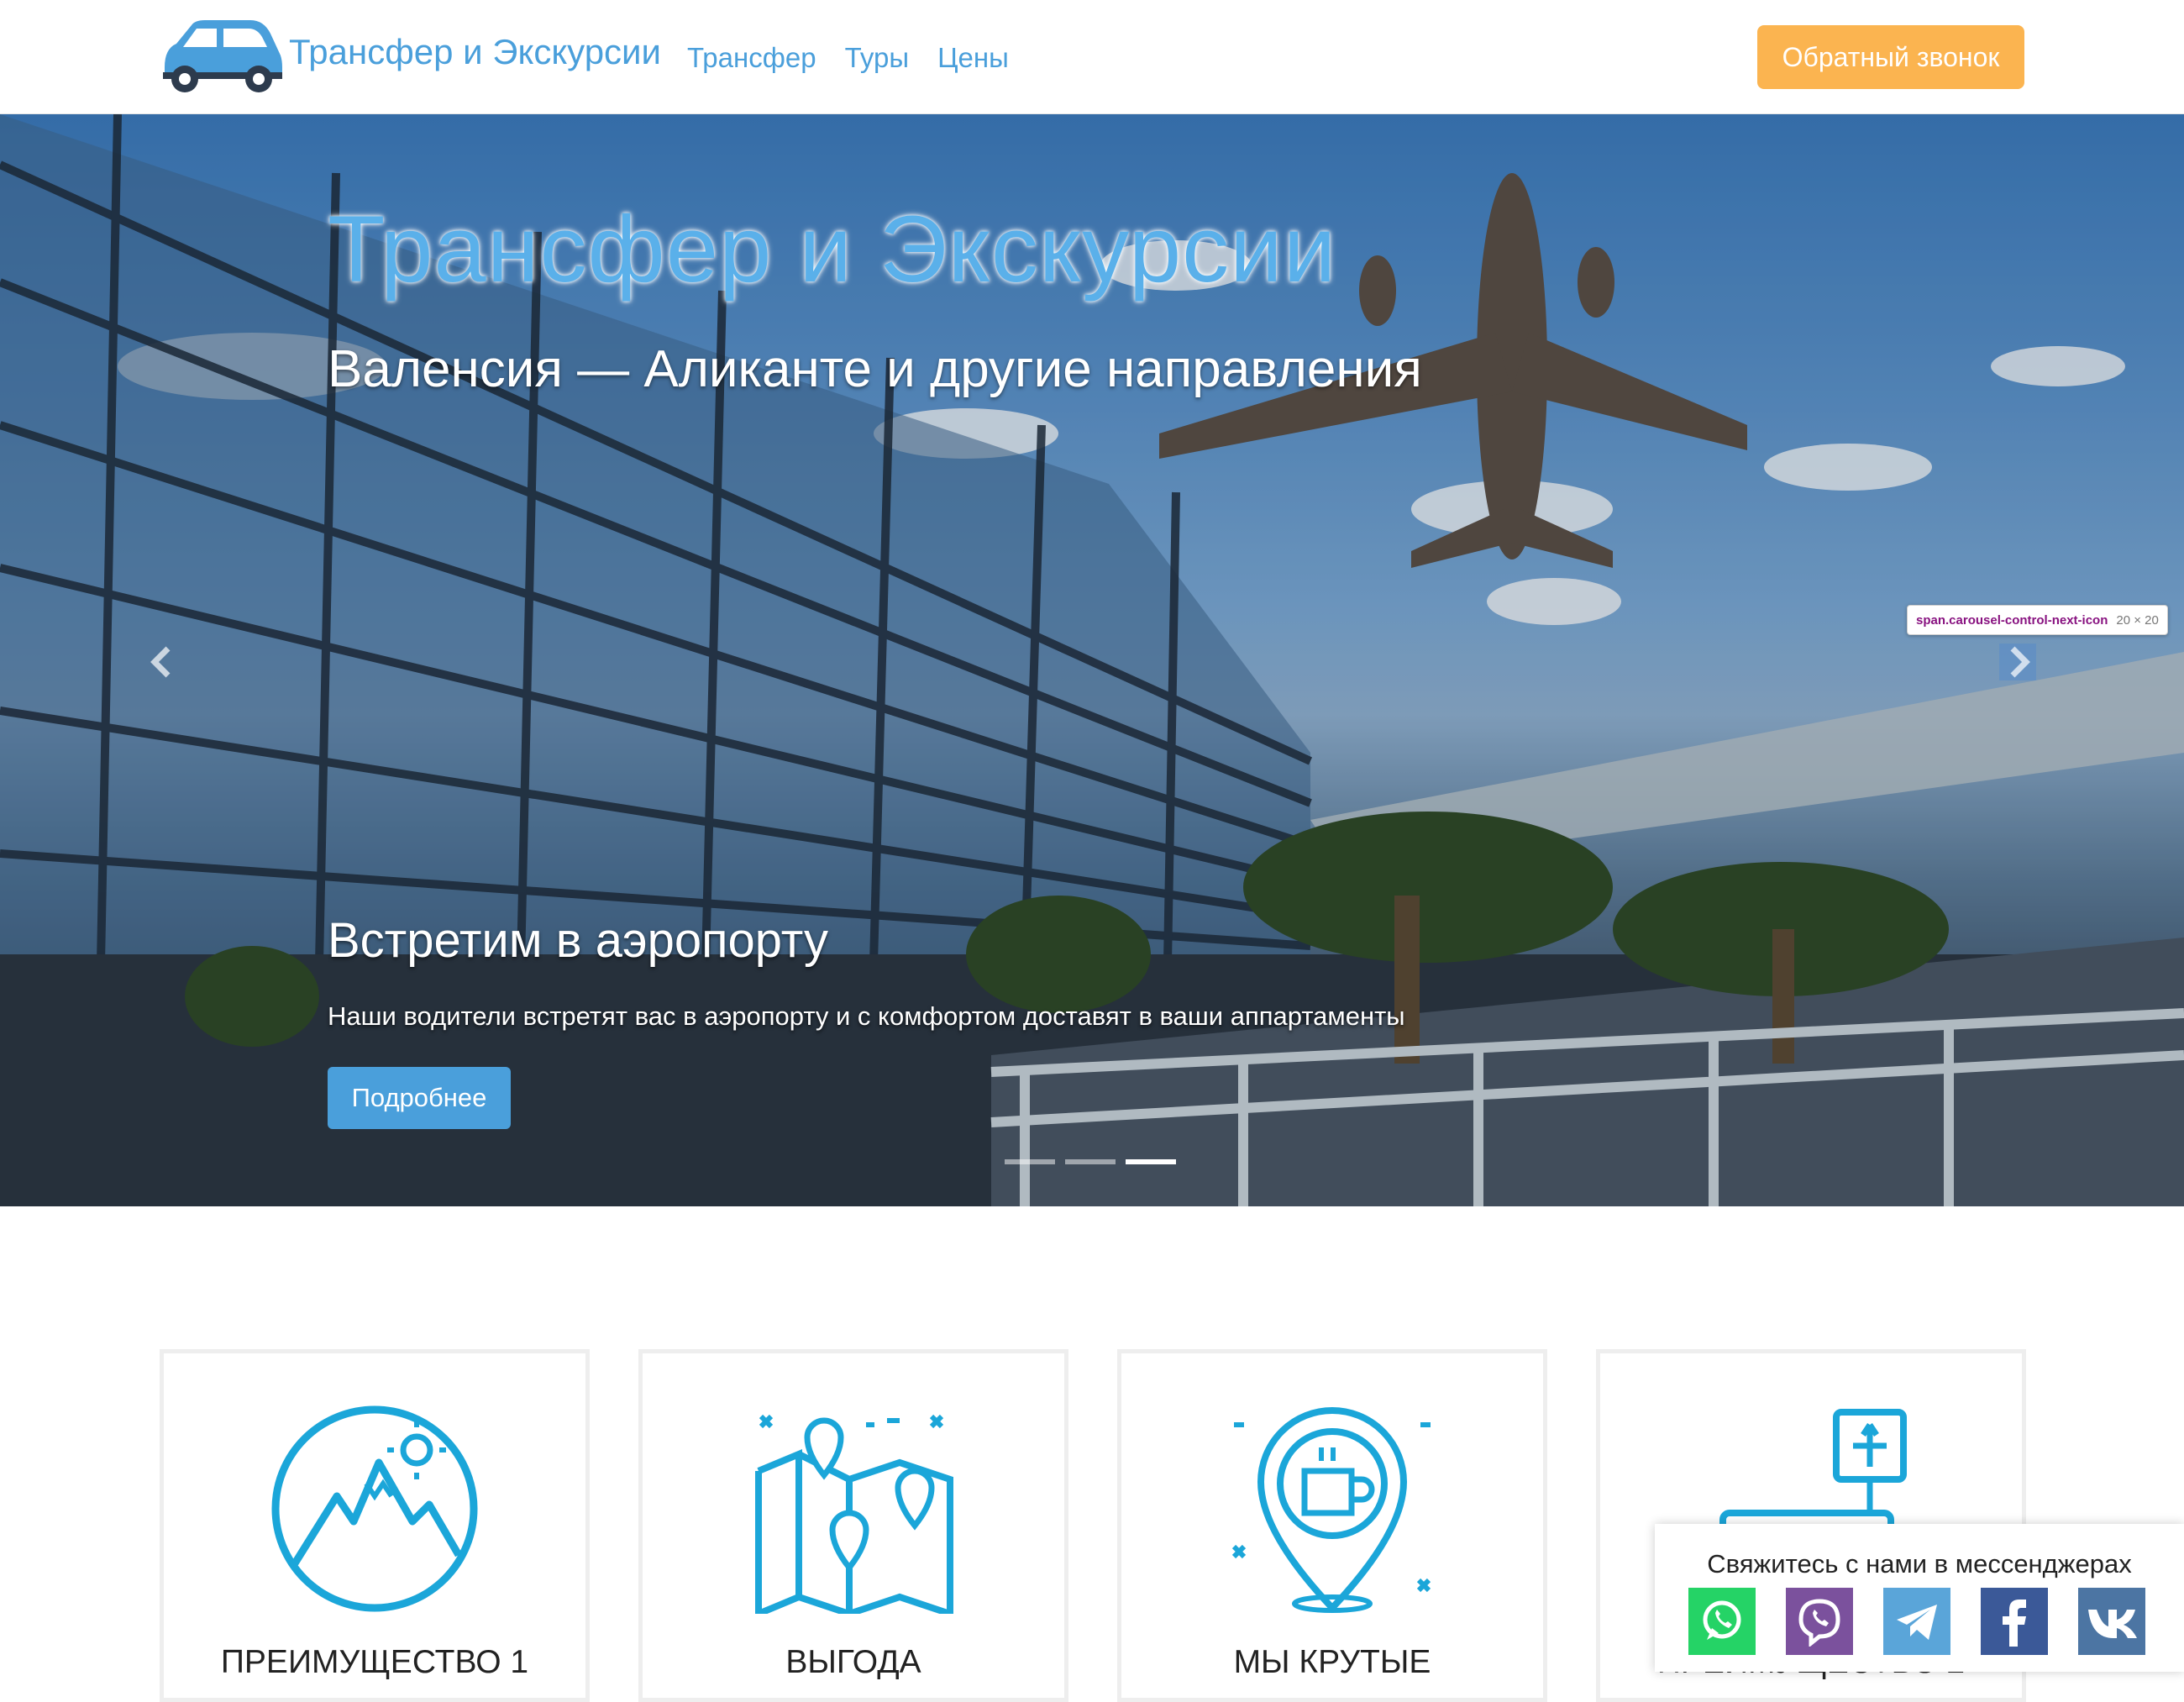 The height and width of the screenshot is (1702, 2184). I want to click on main-nav: Трансфер Туры Цены, so click(848, 58).